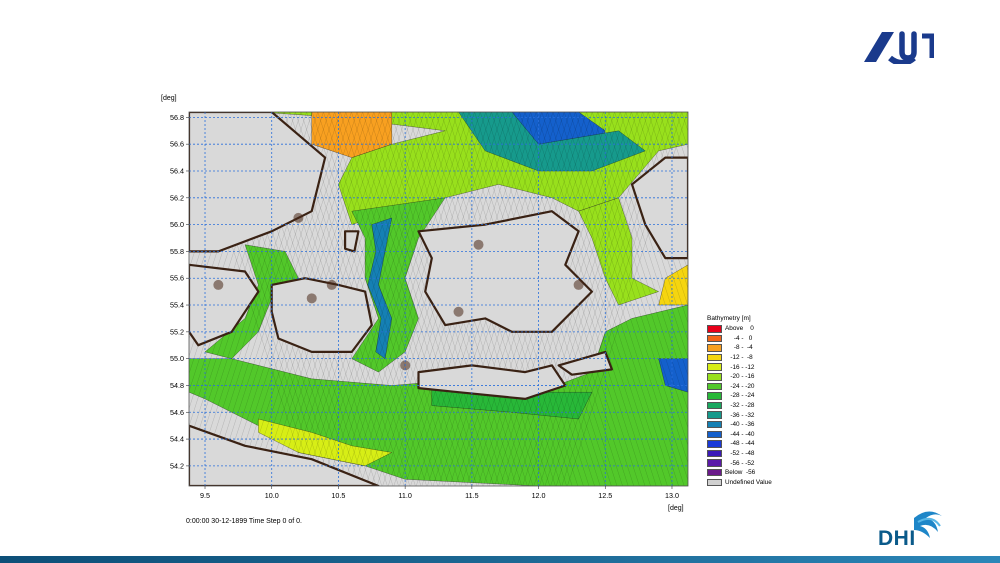 The width and height of the screenshot is (1000, 563). What do you see at coordinates (729, 318) in the screenshot?
I see `legend-title: Bathymetry [m]` at bounding box center [729, 318].